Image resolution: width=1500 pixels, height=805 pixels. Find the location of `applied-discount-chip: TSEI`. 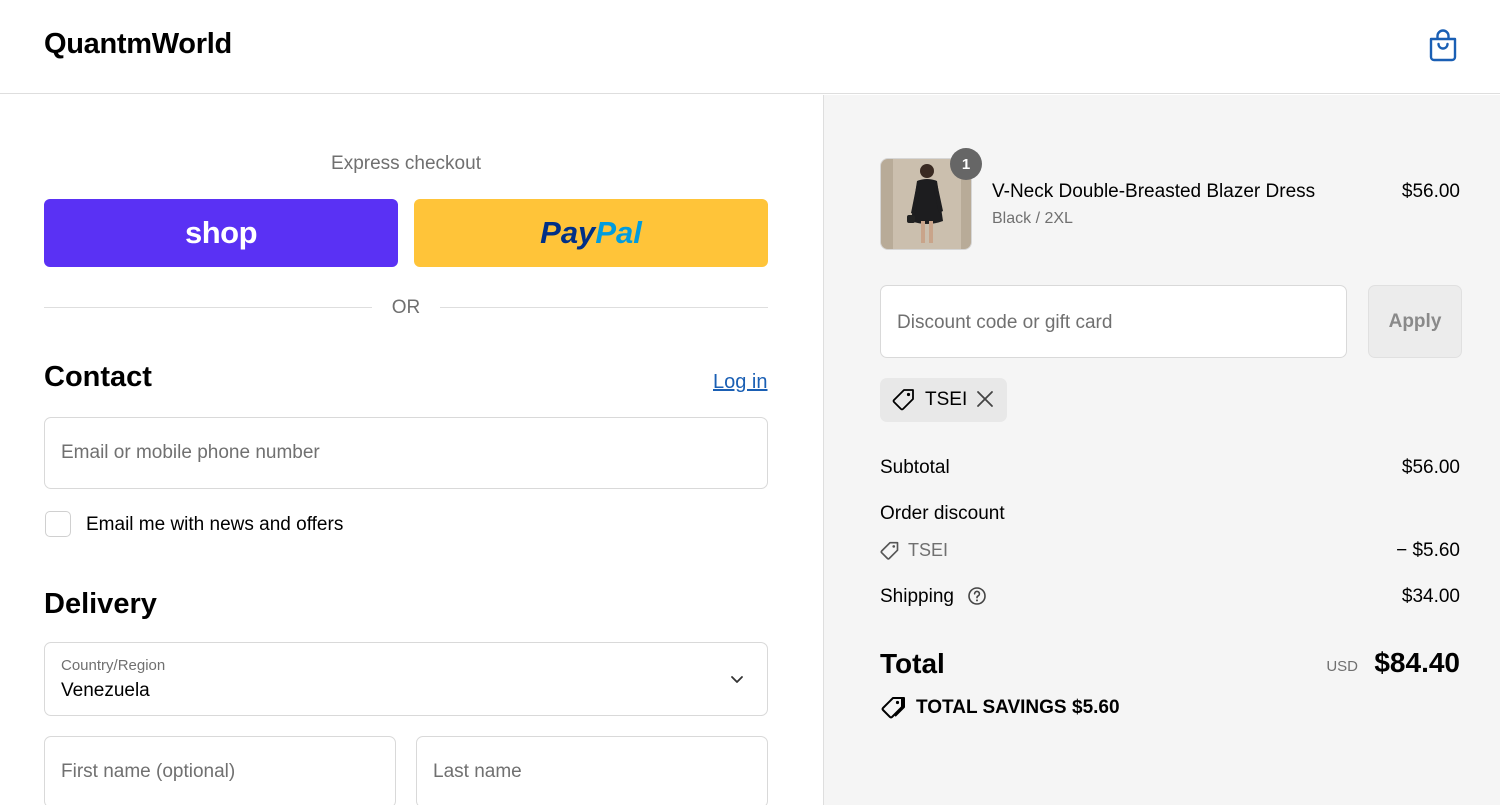

applied-discount-chip: TSEI is located at coordinates (943, 400).